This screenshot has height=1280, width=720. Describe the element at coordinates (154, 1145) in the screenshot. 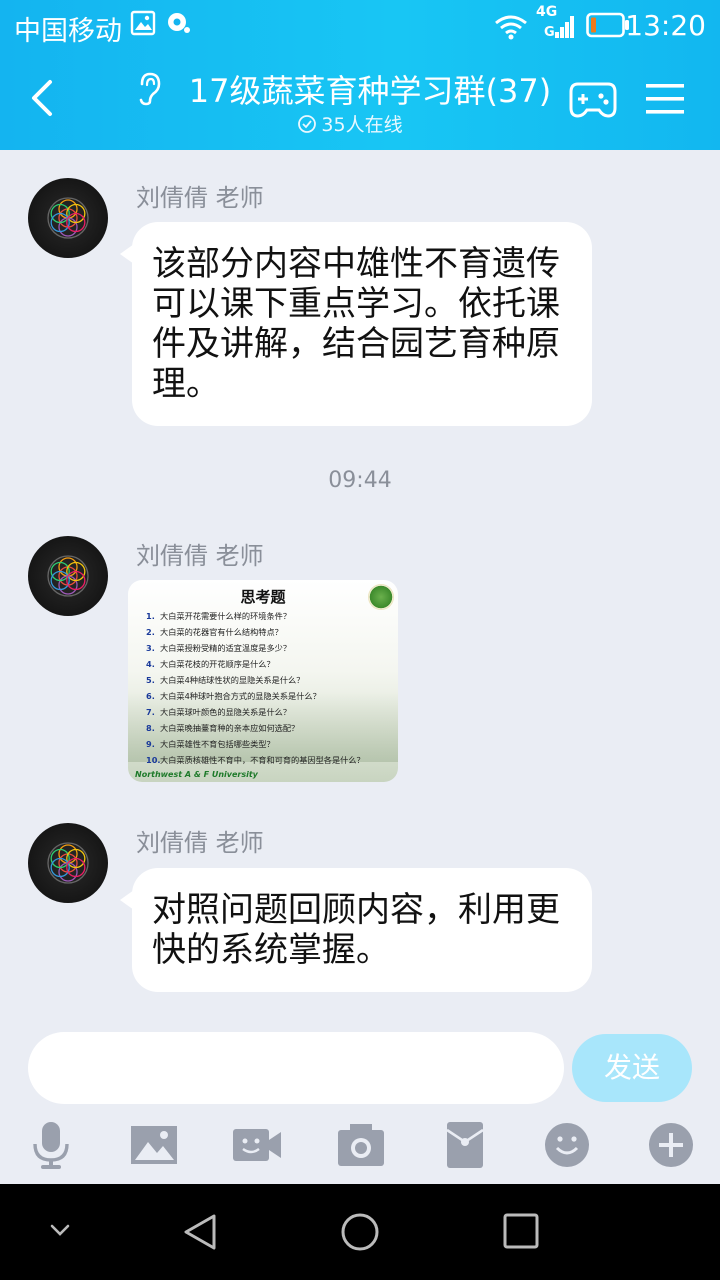

I see `image-icon` at that location.